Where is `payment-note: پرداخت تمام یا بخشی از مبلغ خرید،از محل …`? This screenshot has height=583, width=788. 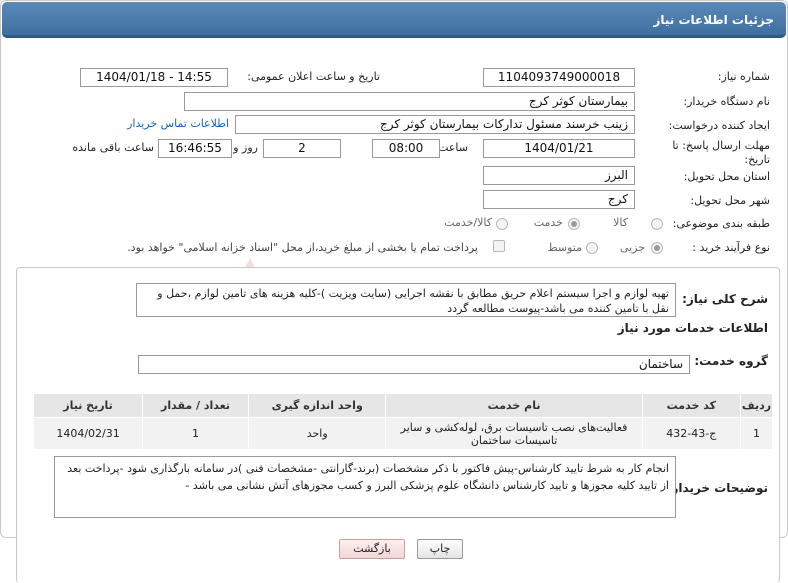 payment-note: پرداخت تمام یا بخشی از مبلغ خرید،از محل … is located at coordinates (302, 247).